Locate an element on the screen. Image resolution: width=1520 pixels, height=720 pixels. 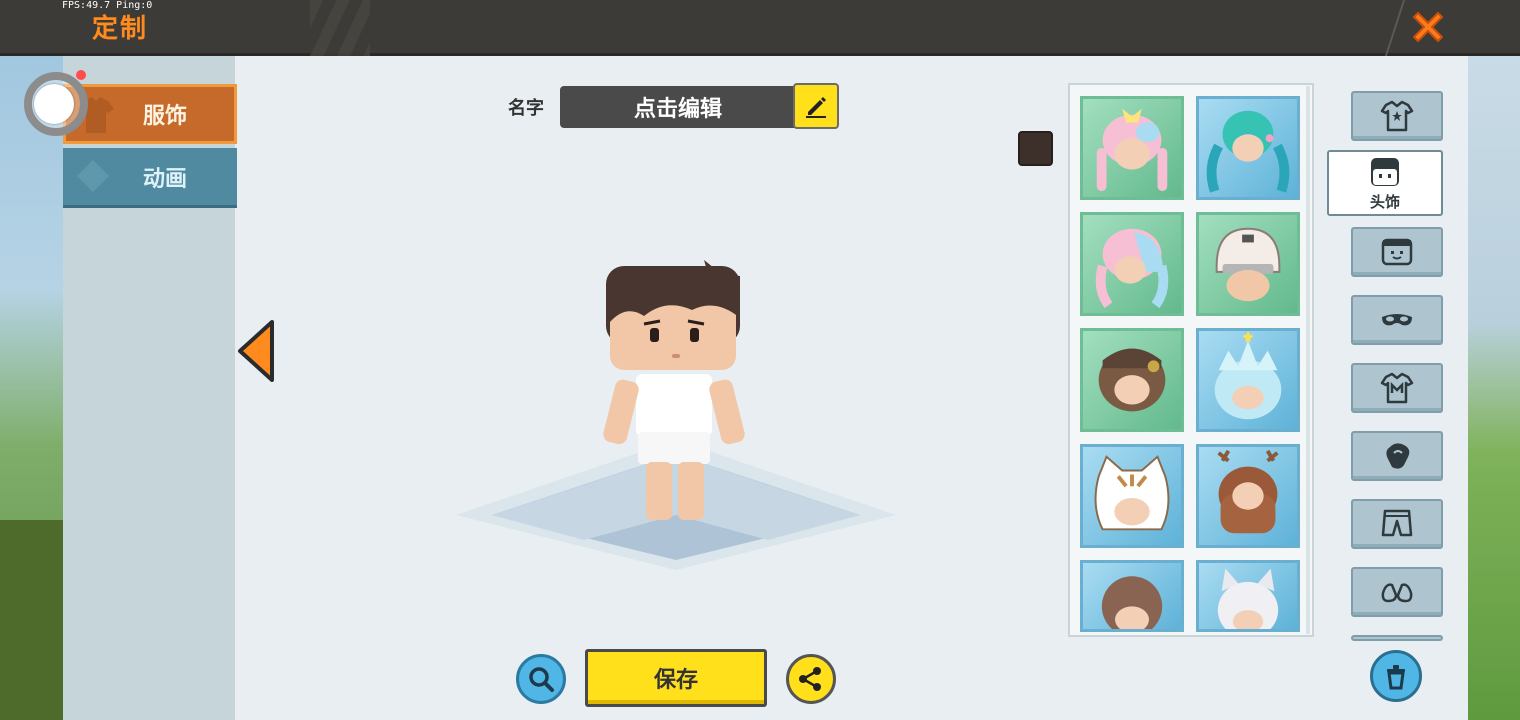
item-ice-crown-hair is located at coordinates (1248, 380).